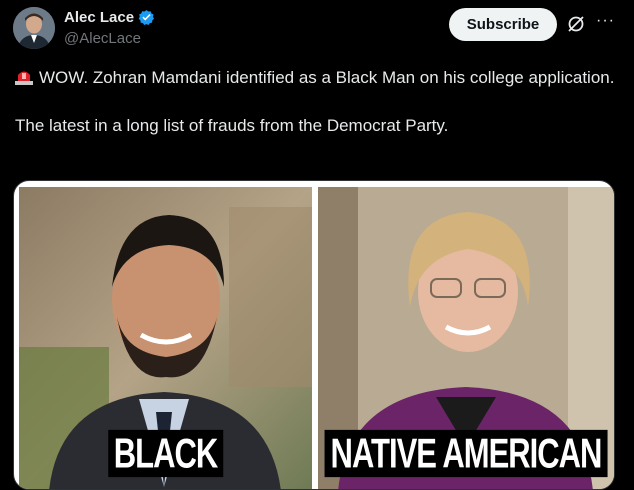 Image resolution: width=634 pixels, height=490 pixels. What do you see at coordinates (605, 21) in the screenshot?
I see `more-icon: ···` at bounding box center [605, 21].